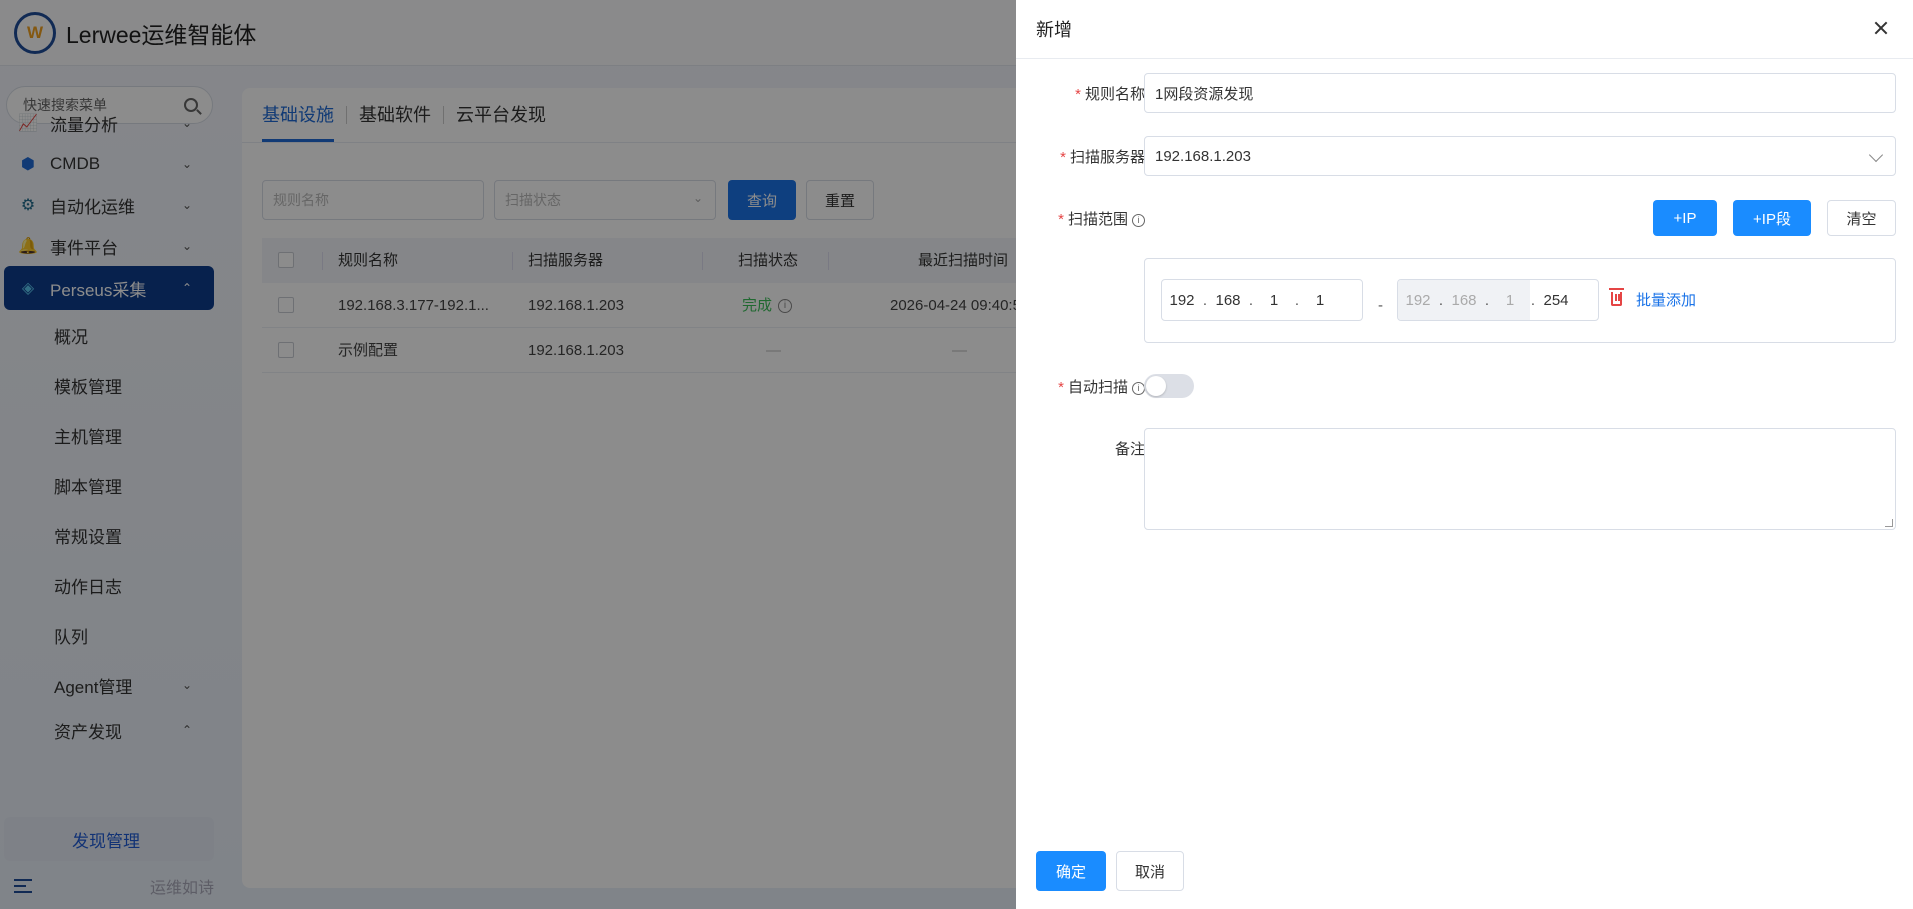 This screenshot has height=909, width=1913. What do you see at coordinates (1182, 300) in the screenshot?
I see `ip-start-octet-1: 192` at bounding box center [1182, 300].